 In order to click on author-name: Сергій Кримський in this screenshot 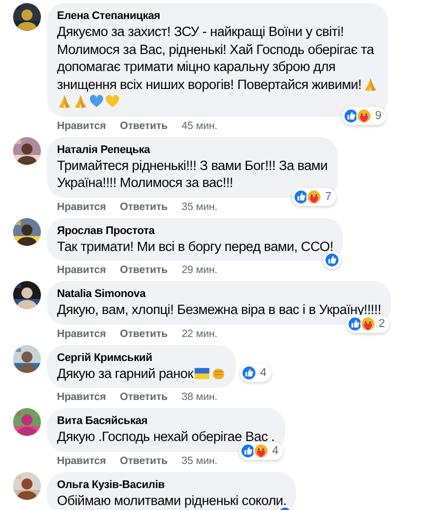, I will do `click(141, 357)`.